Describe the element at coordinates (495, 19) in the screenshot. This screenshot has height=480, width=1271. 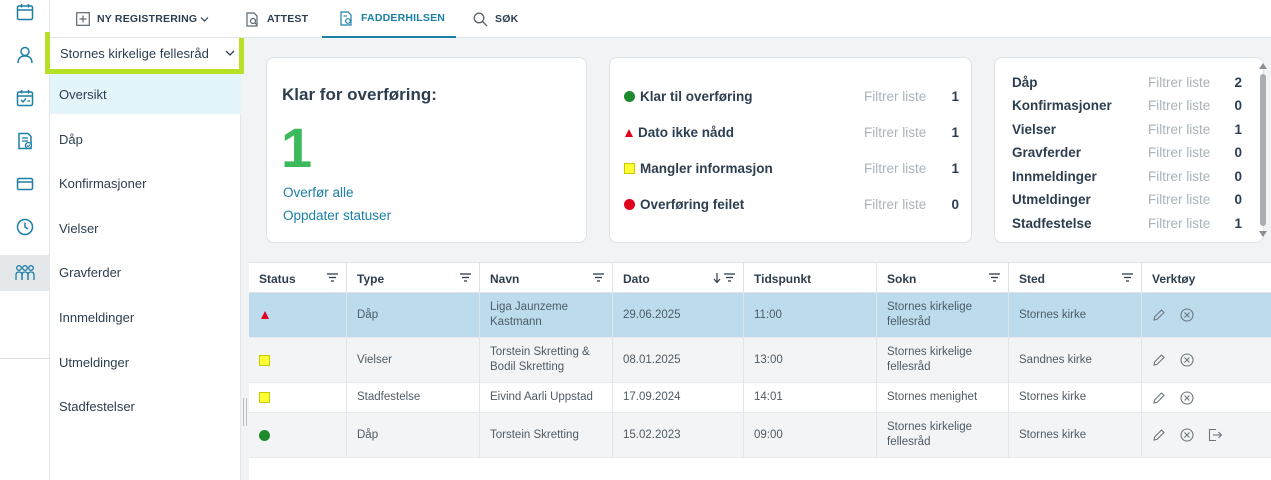
I see `tab-sok: SØK` at that location.